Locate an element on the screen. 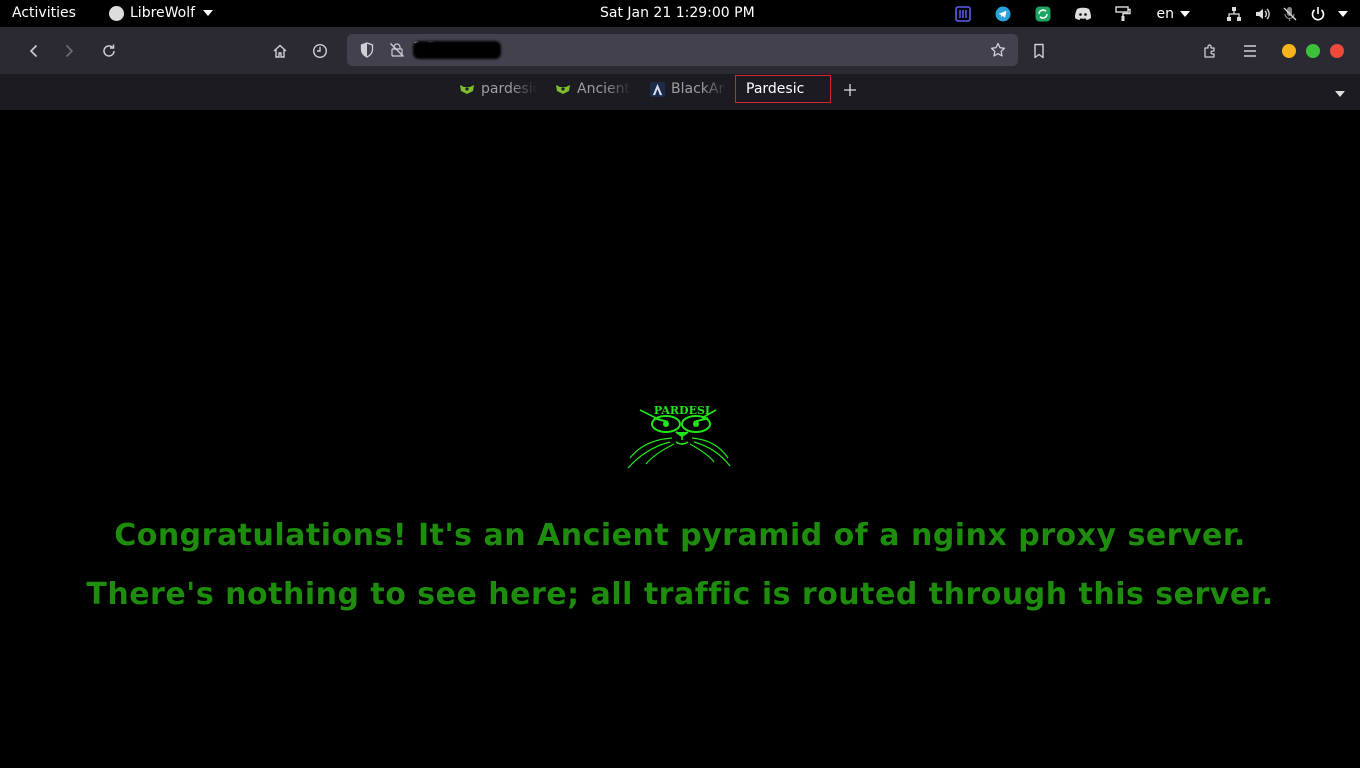 The width and height of the screenshot is (1360, 768). insecure-connection-icon is located at coordinates (397, 50).